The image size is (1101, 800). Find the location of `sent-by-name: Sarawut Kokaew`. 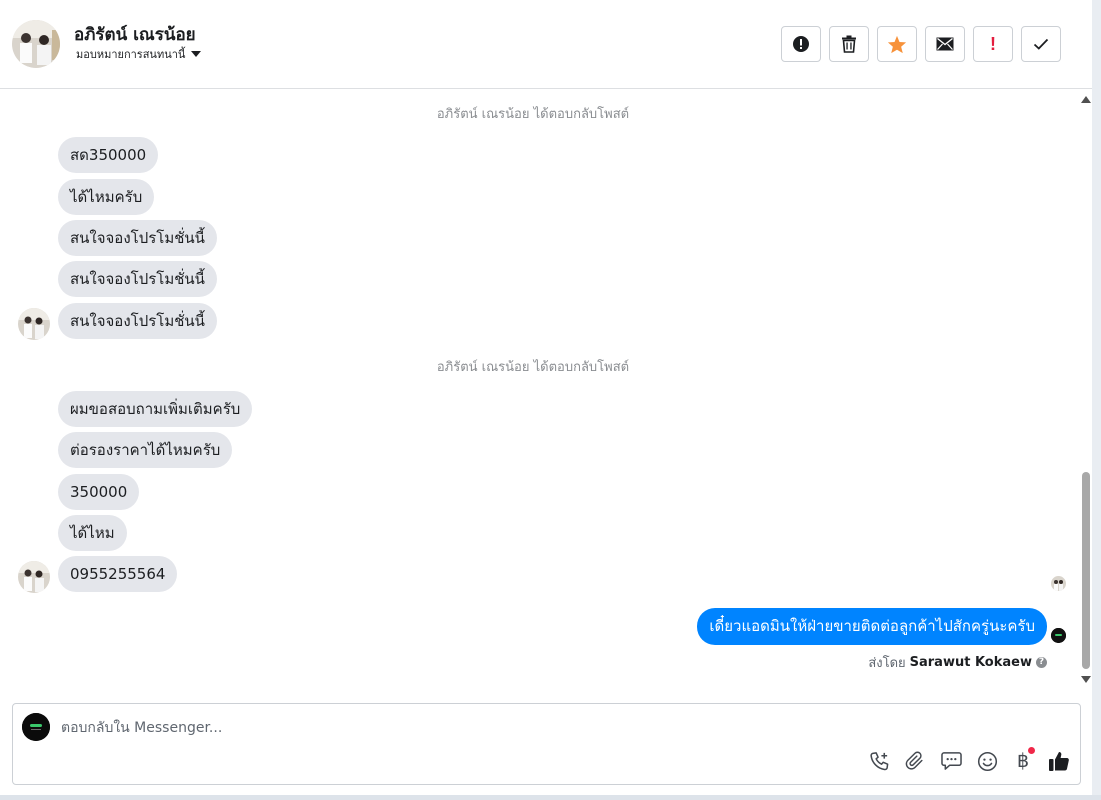

sent-by-name: Sarawut Kokaew is located at coordinates (970, 662).